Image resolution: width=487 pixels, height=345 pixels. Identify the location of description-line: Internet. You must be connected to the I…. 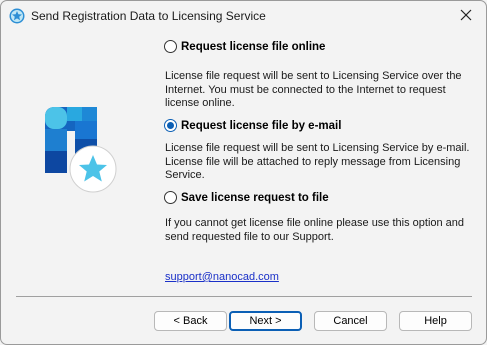
(305, 89).